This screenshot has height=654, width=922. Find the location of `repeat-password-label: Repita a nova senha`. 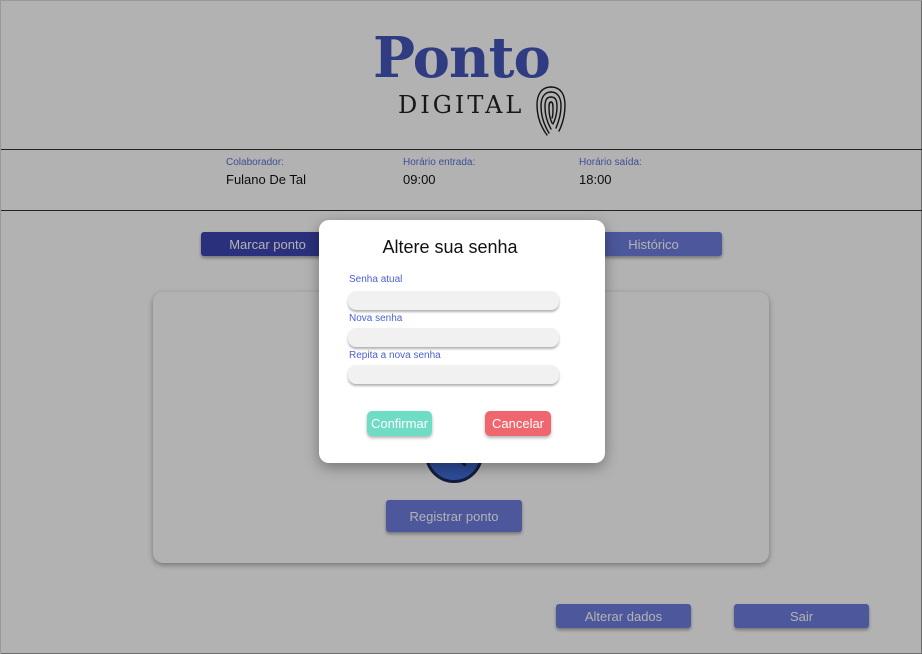

repeat-password-label: Repita a nova senha is located at coordinates (395, 355).